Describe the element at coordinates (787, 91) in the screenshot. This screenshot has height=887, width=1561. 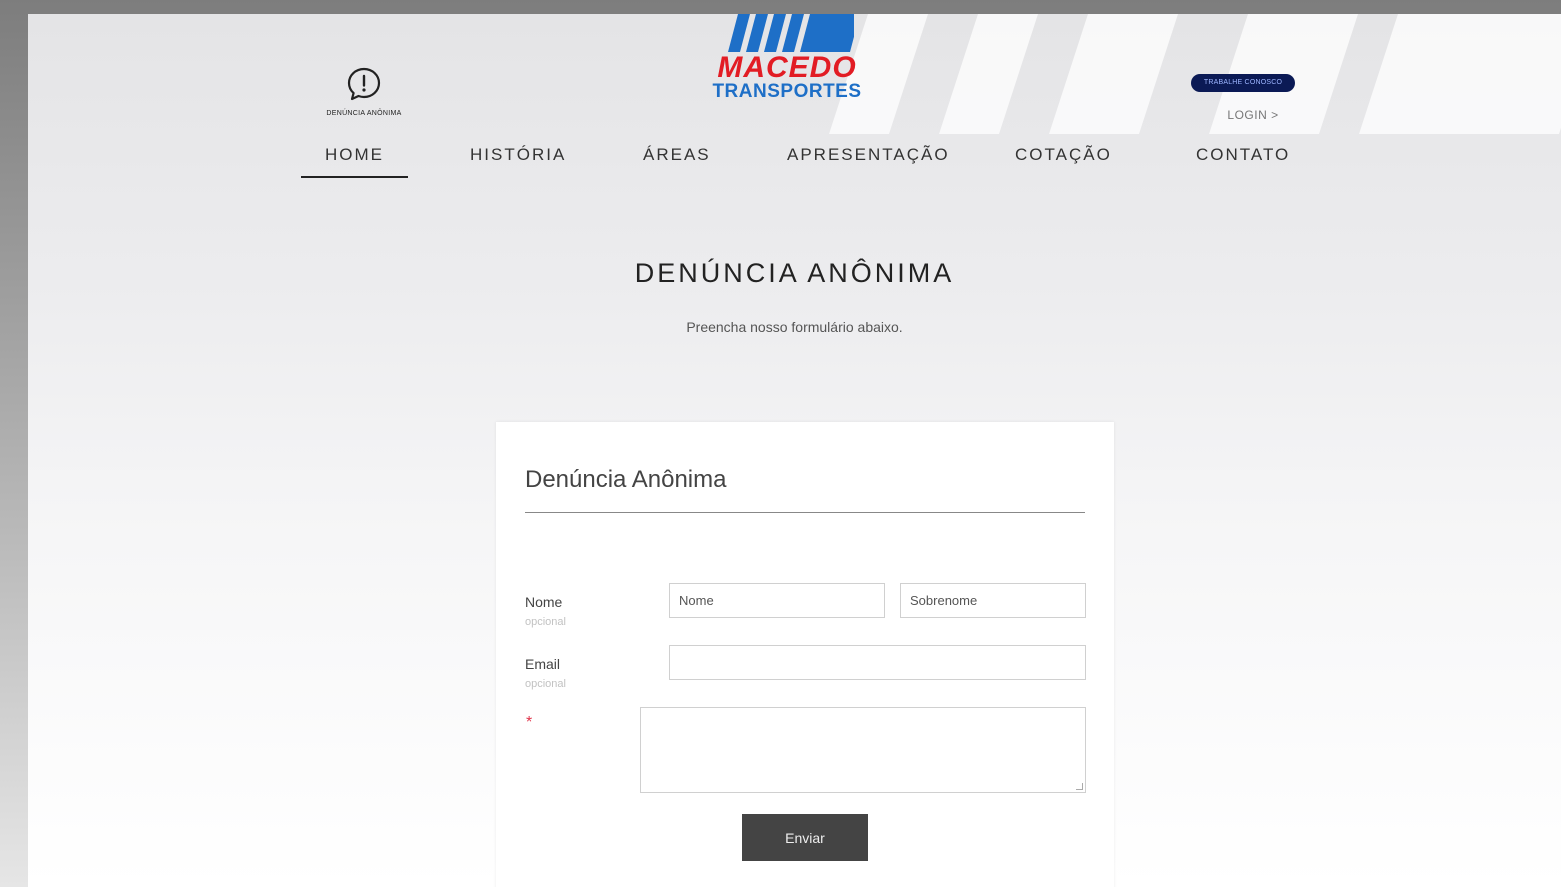
I see `brand-subtitle: TRANSPORTES` at that location.